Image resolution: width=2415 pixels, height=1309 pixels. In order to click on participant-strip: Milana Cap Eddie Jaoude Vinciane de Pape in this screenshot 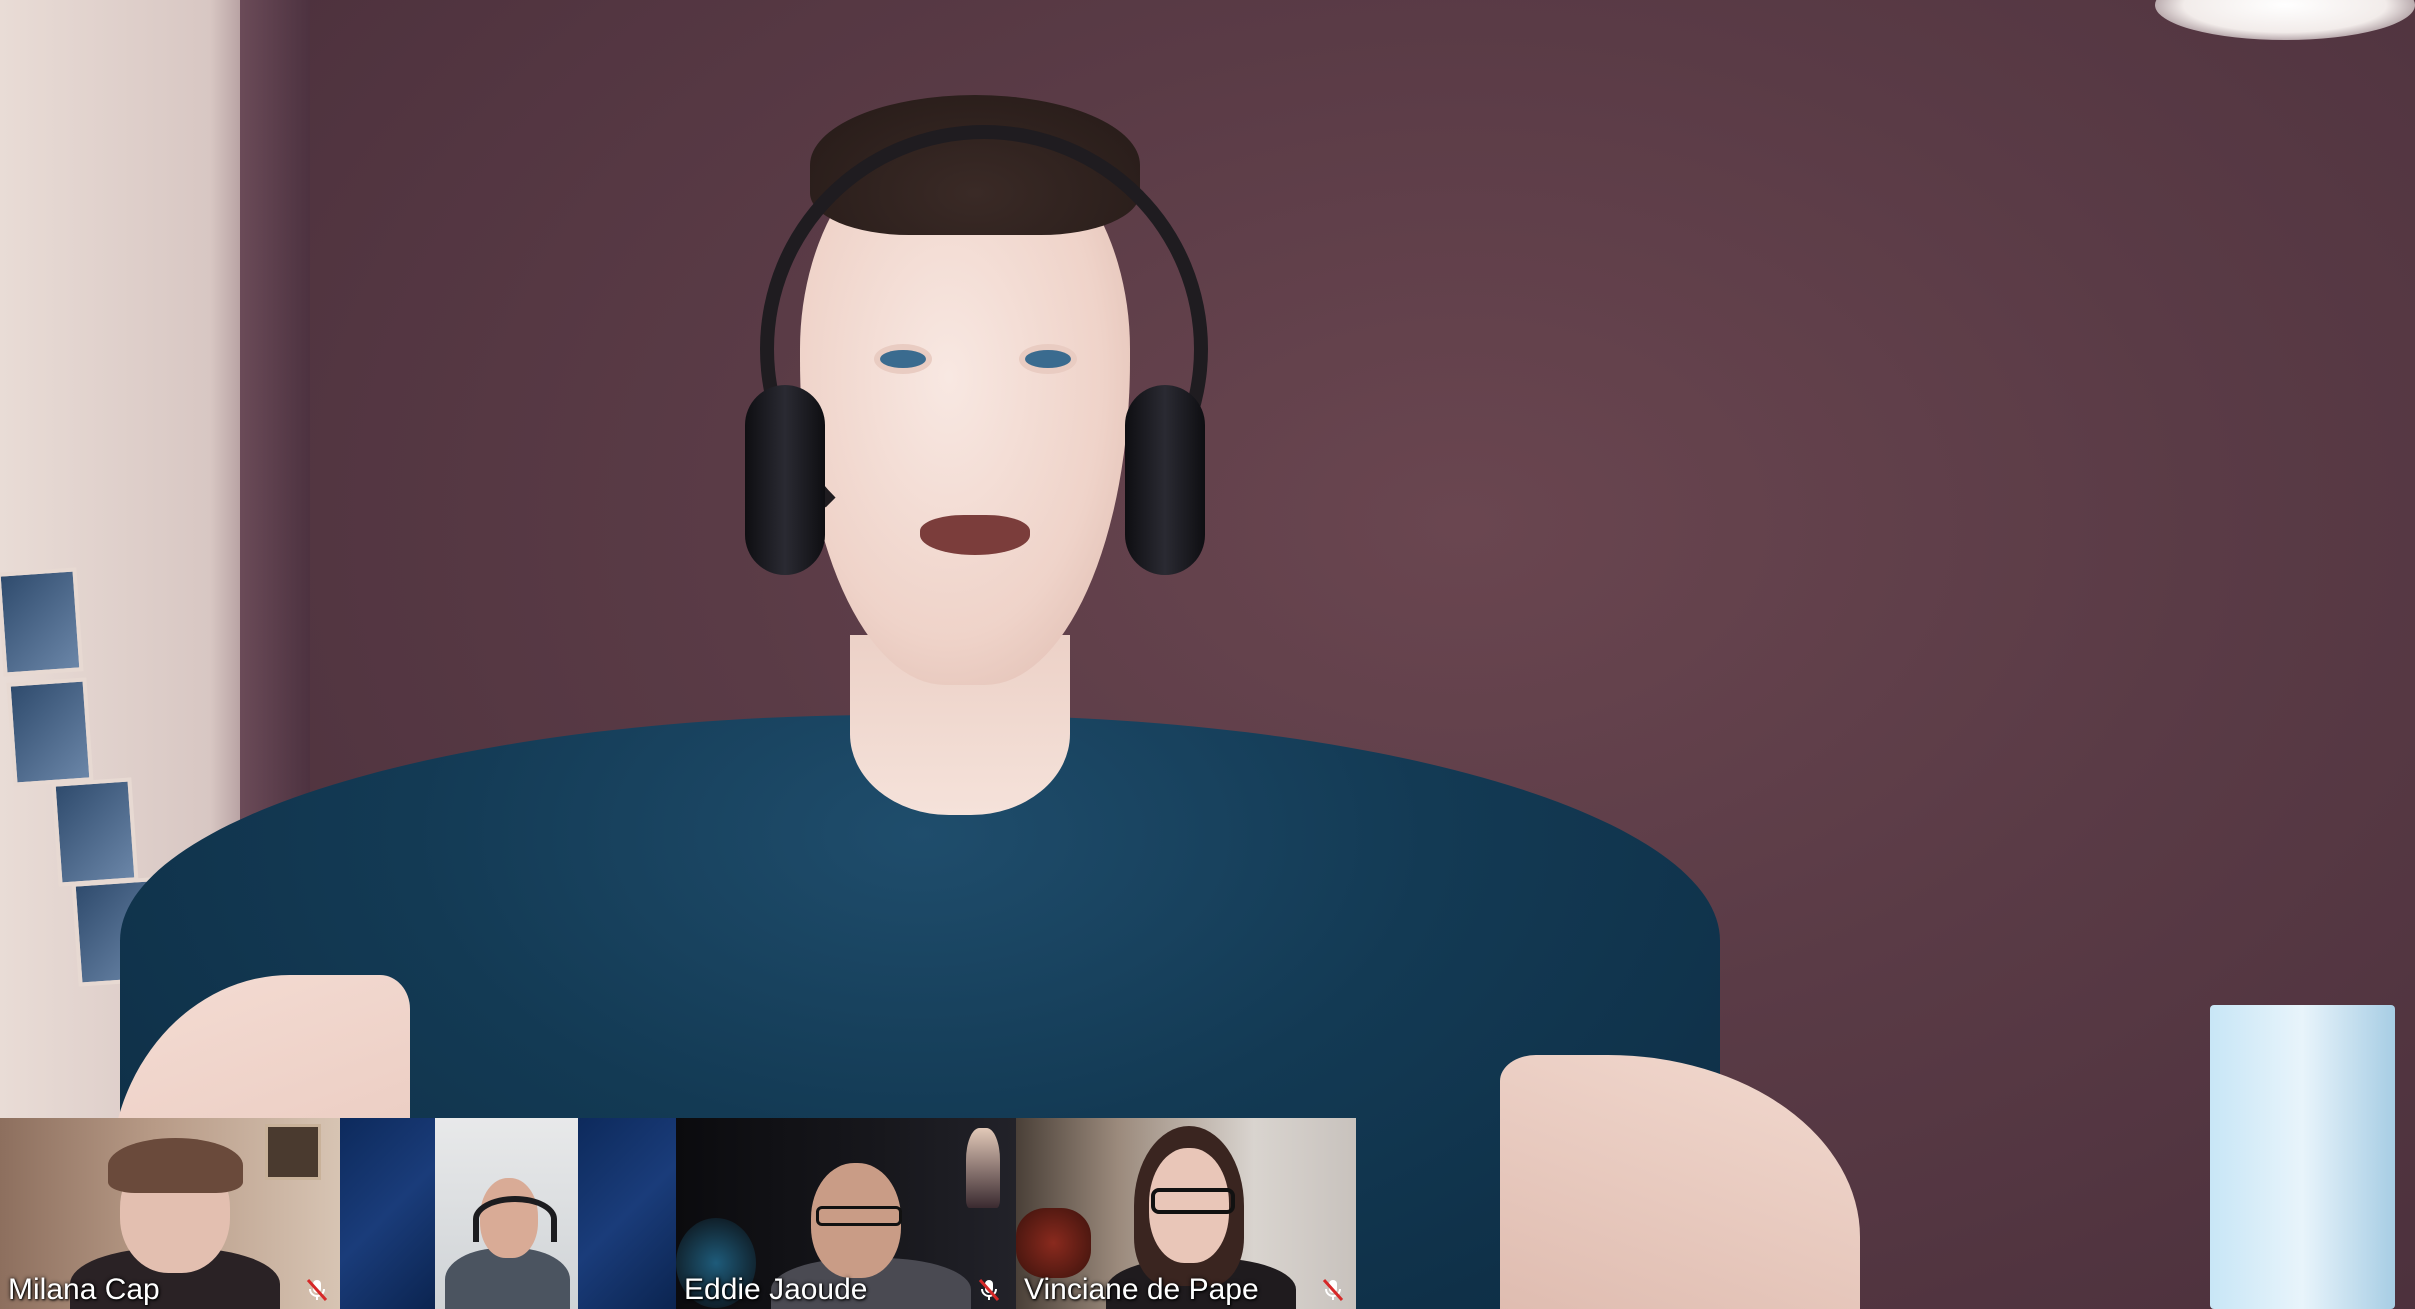, I will do `click(678, 1213)`.